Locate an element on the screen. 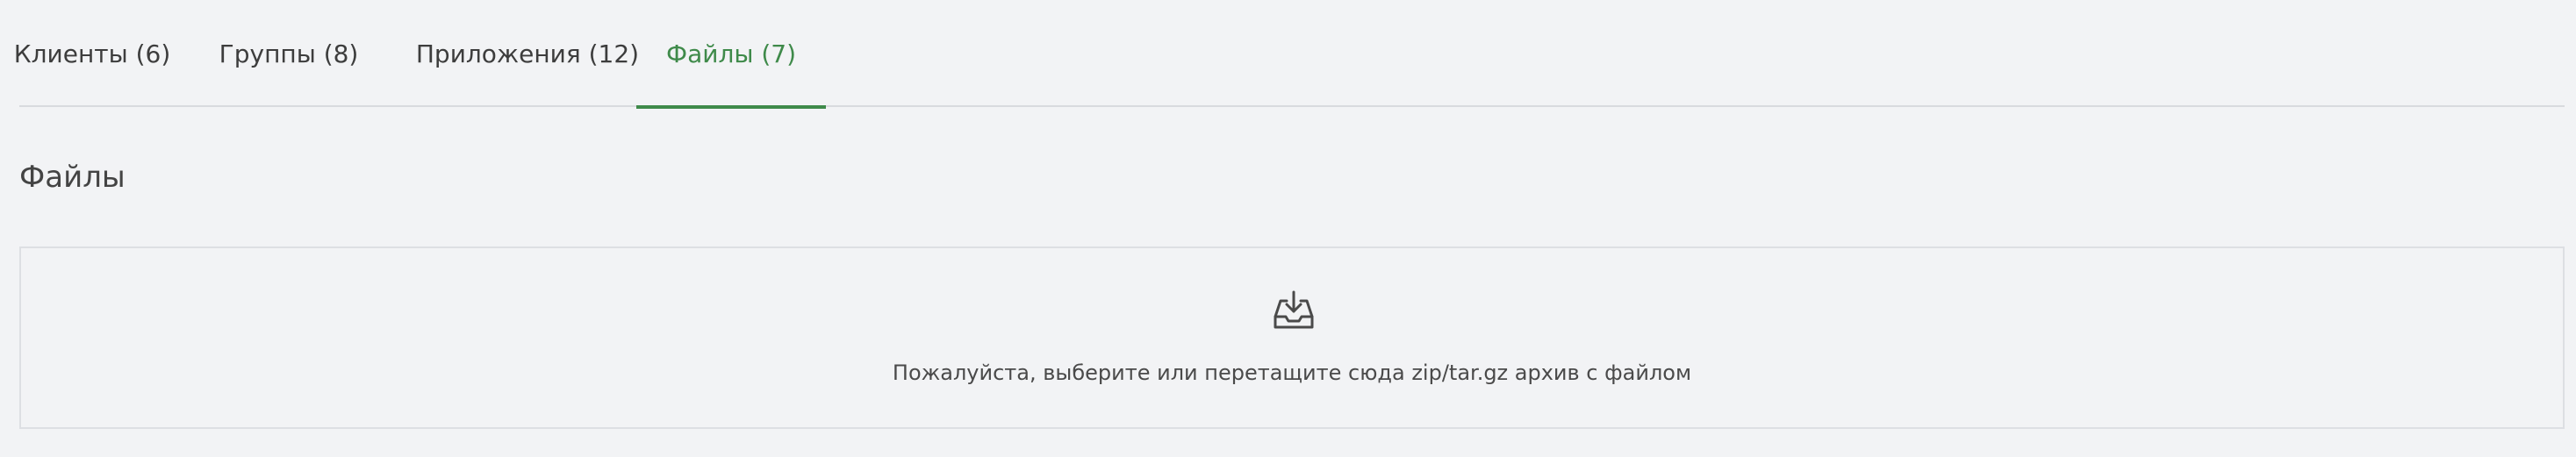 Image resolution: width=2576 pixels, height=457 pixels. tab-groups: Группы (8) is located at coordinates (289, 54).